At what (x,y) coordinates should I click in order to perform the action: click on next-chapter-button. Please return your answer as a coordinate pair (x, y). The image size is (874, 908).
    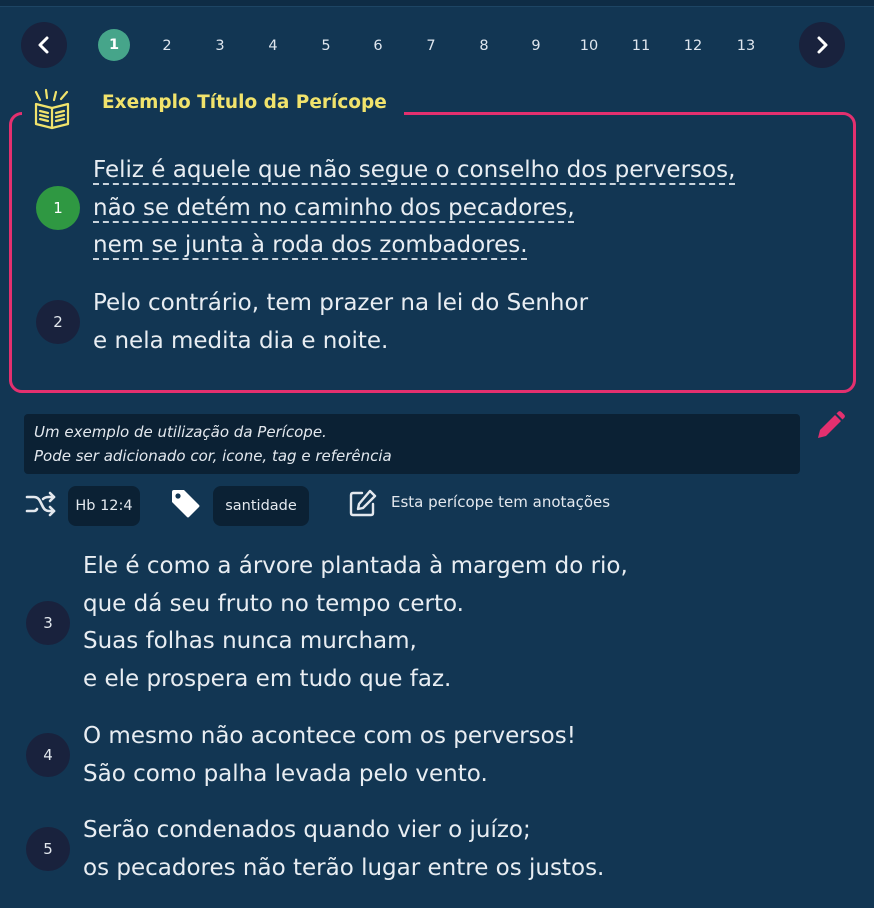
    Looking at the image, I should click on (822, 45).